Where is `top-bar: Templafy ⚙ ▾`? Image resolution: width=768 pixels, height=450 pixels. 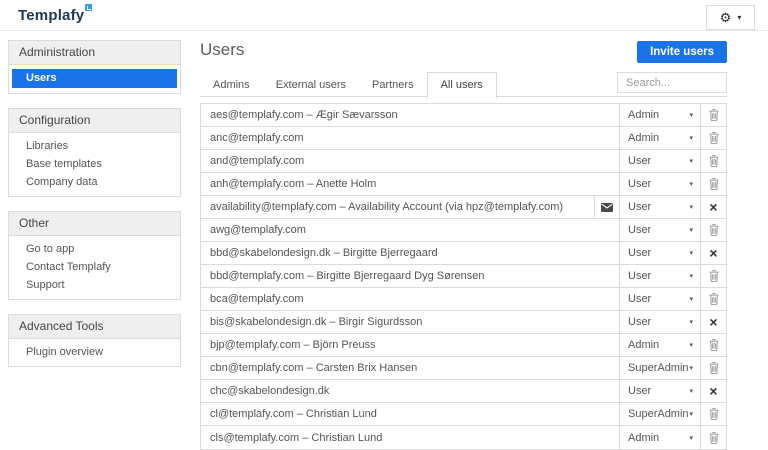 top-bar: Templafy ⚙ ▾ is located at coordinates (384, 15).